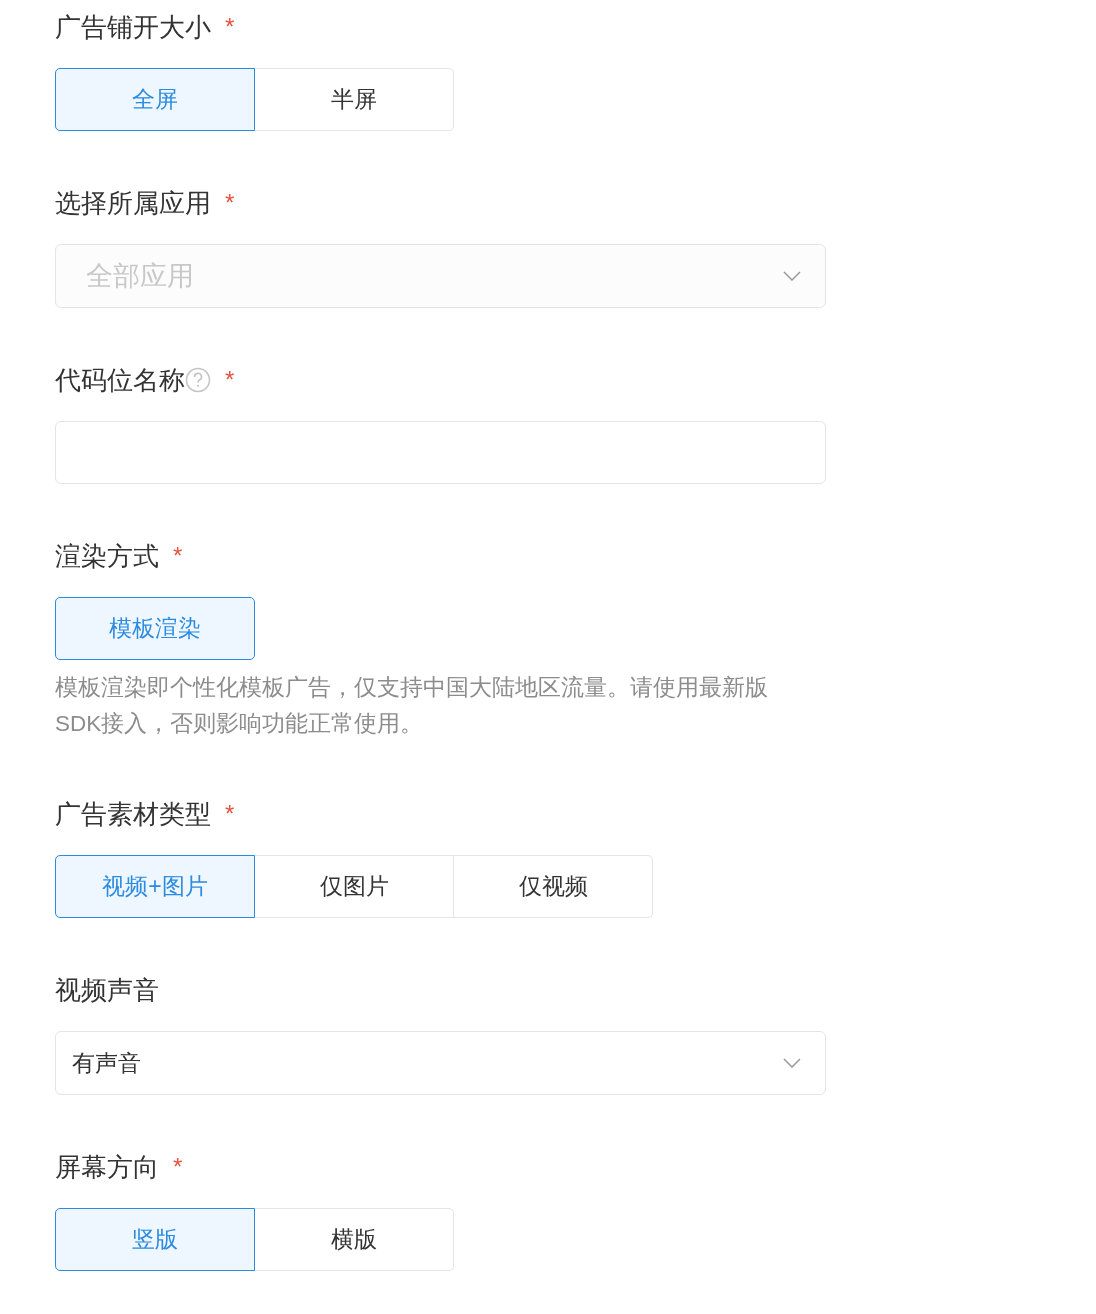  I want to click on select-field: 有声音, so click(440, 1063).